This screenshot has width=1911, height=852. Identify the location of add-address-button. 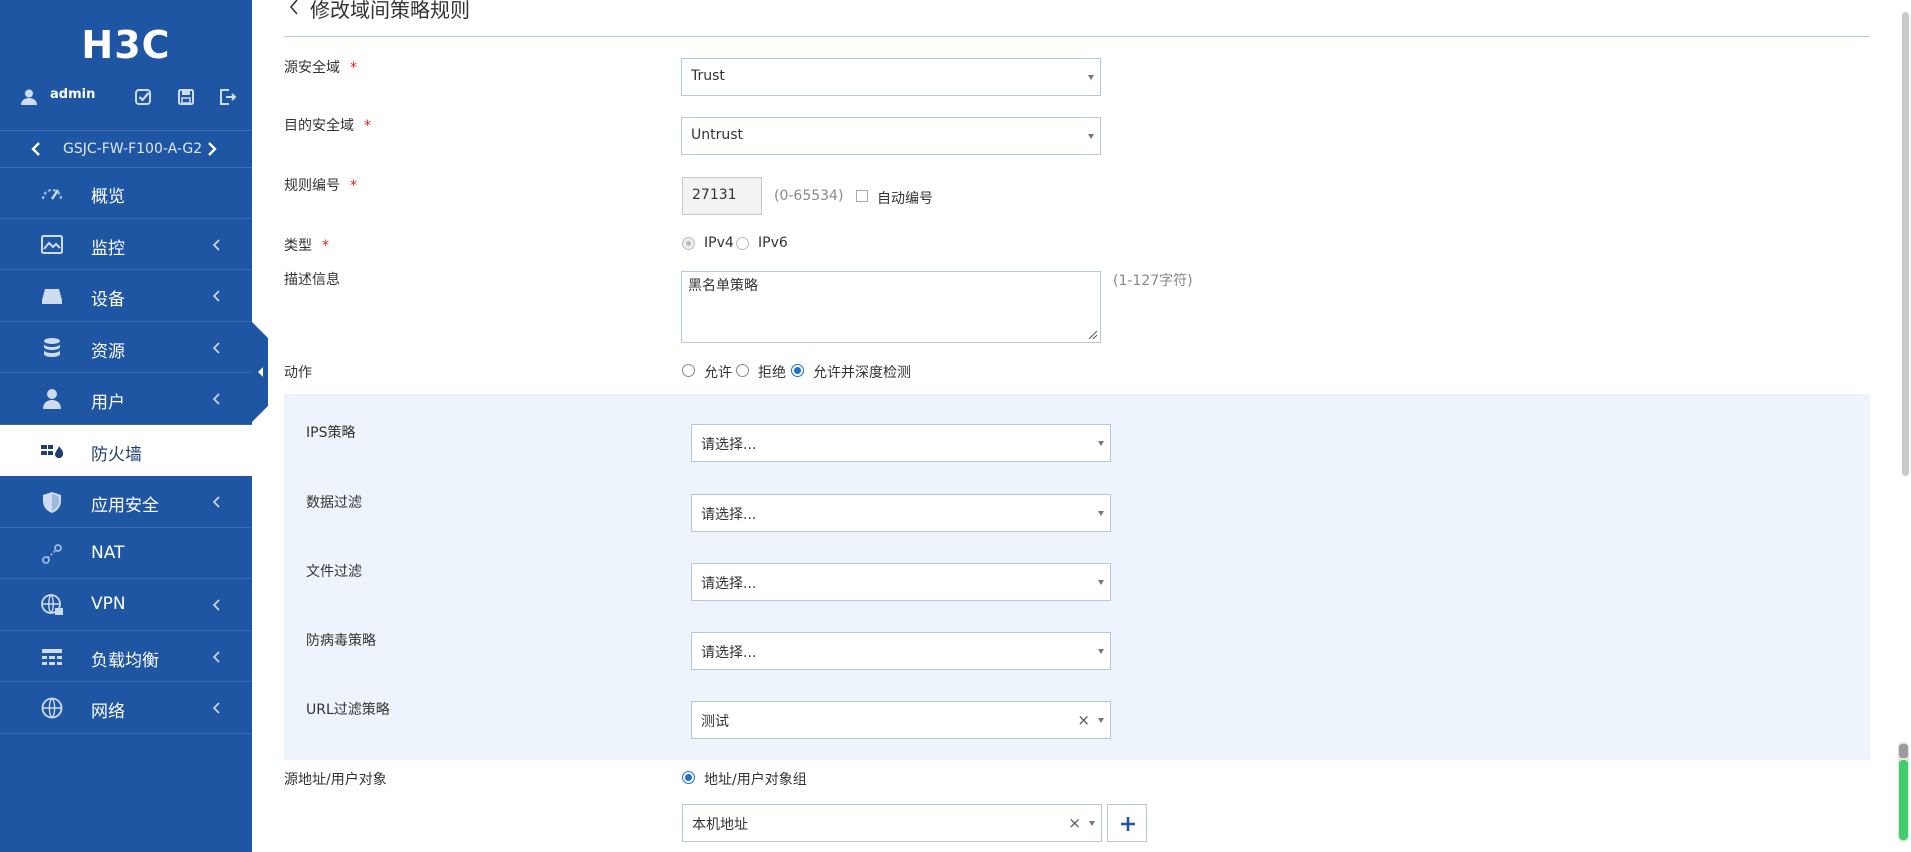
(1127, 823).